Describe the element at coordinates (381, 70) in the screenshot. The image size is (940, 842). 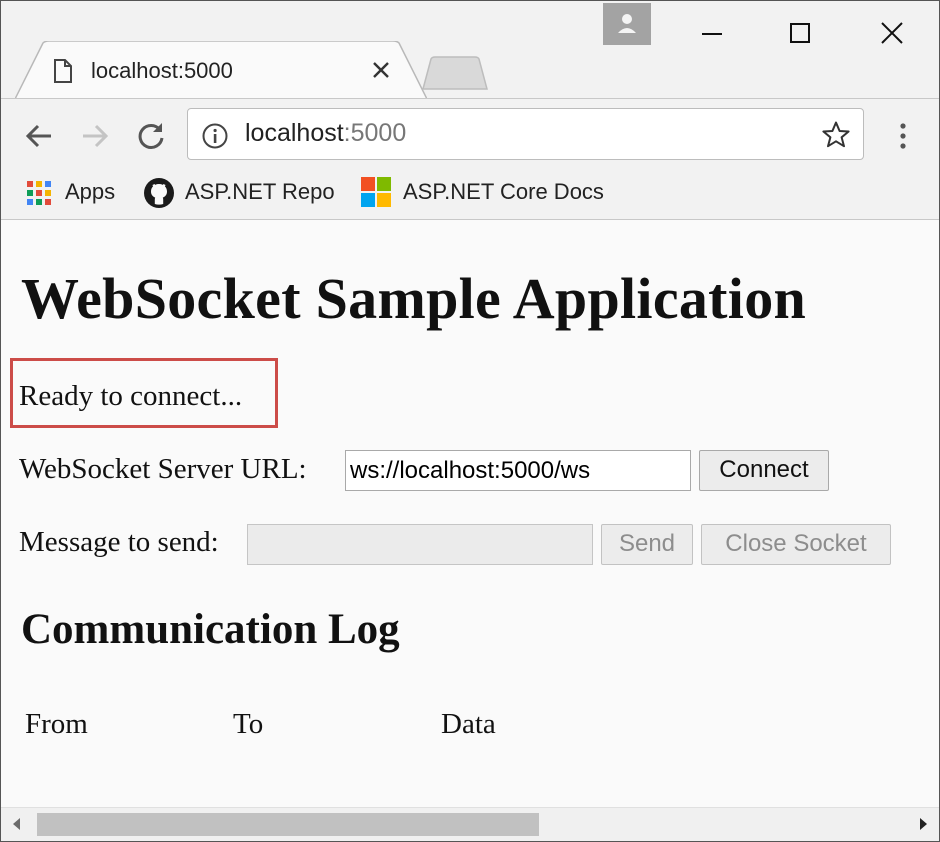
I see `close-tab-icon` at that location.